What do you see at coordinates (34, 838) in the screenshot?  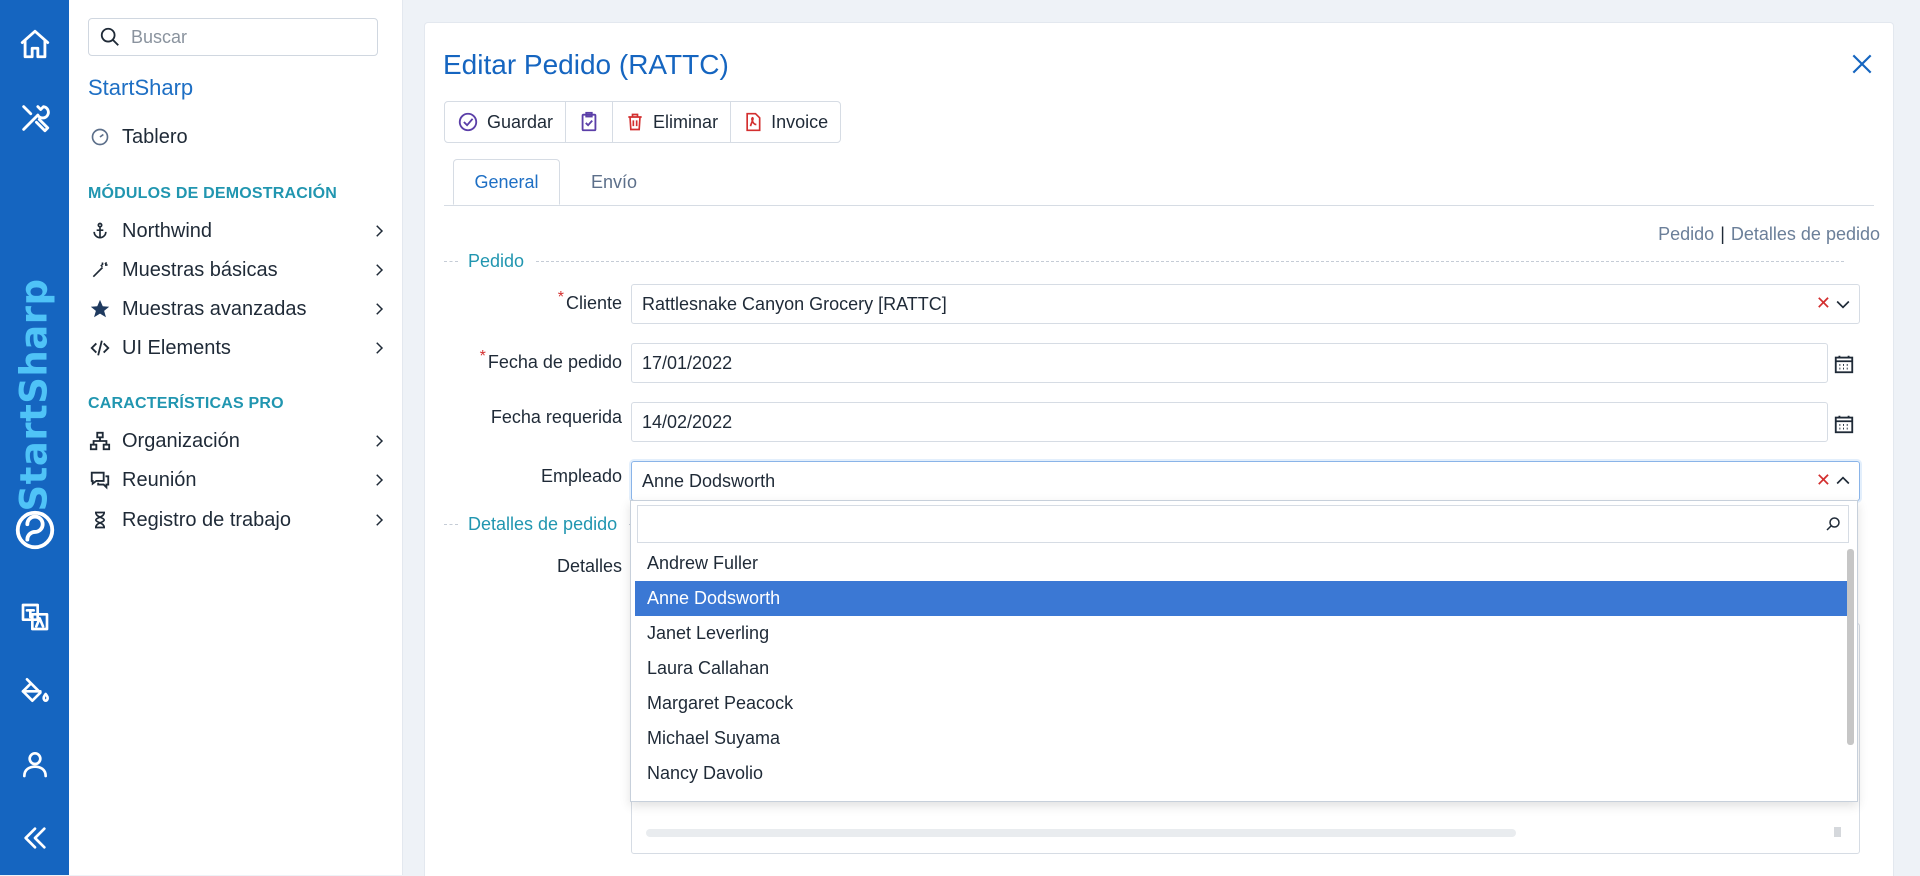 I see `collapse-icon` at bounding box center [34, 838].